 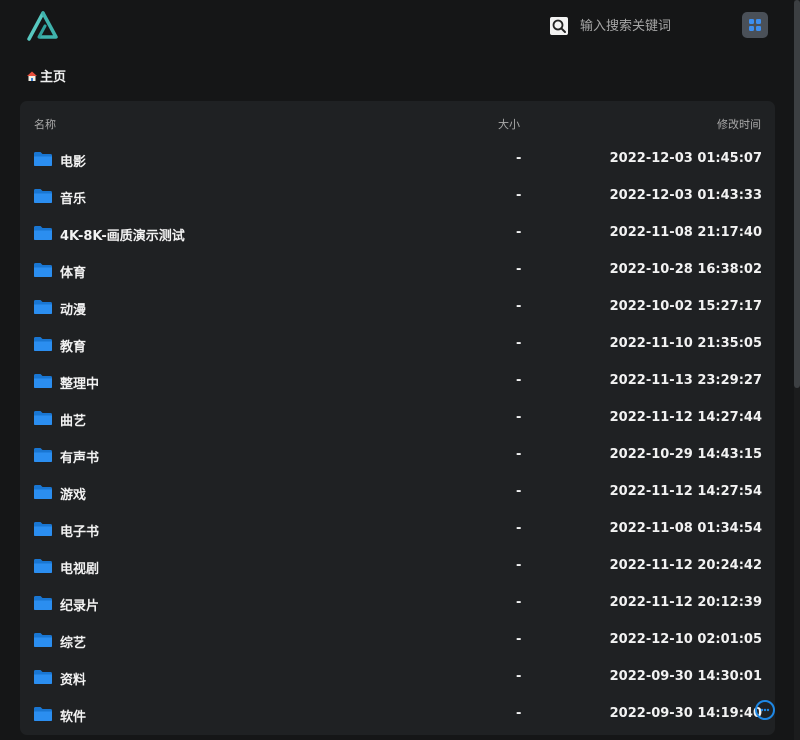 I want to click on file-modified: 2022-11-13 23:29:27, so click(x=685, y=380).